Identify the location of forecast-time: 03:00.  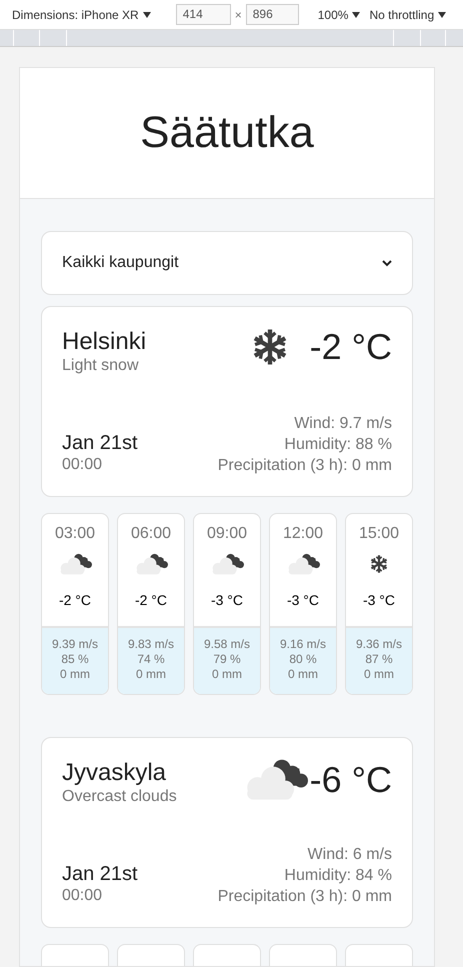
(75, 534).